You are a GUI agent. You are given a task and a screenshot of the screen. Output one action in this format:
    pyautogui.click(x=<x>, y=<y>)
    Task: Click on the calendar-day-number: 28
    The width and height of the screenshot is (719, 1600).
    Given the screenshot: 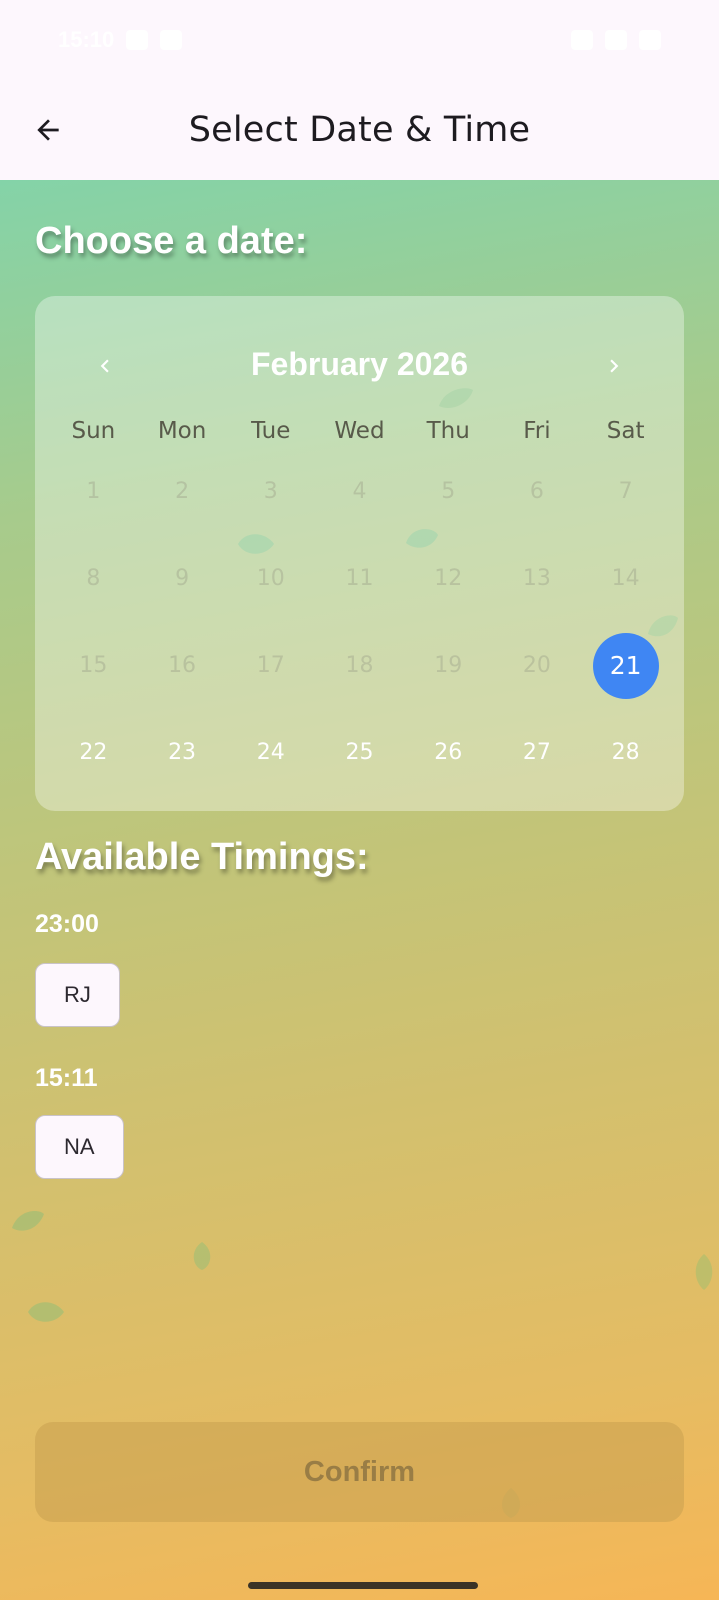 What is the action you would take?
    pyautogui.click(x=625, y=752)
    